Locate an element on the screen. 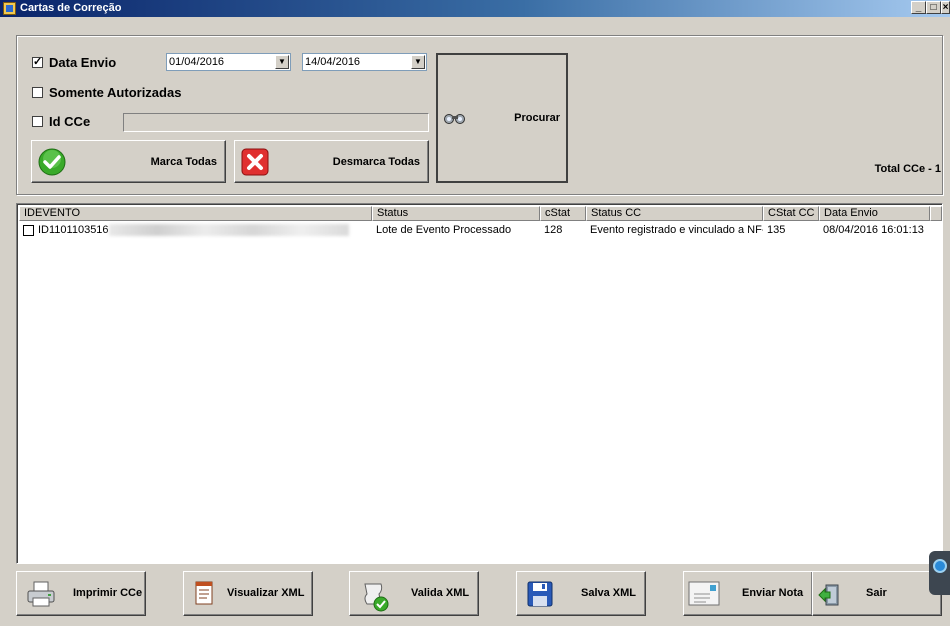  sair-label: Sair is located at coordinates (876, 593).